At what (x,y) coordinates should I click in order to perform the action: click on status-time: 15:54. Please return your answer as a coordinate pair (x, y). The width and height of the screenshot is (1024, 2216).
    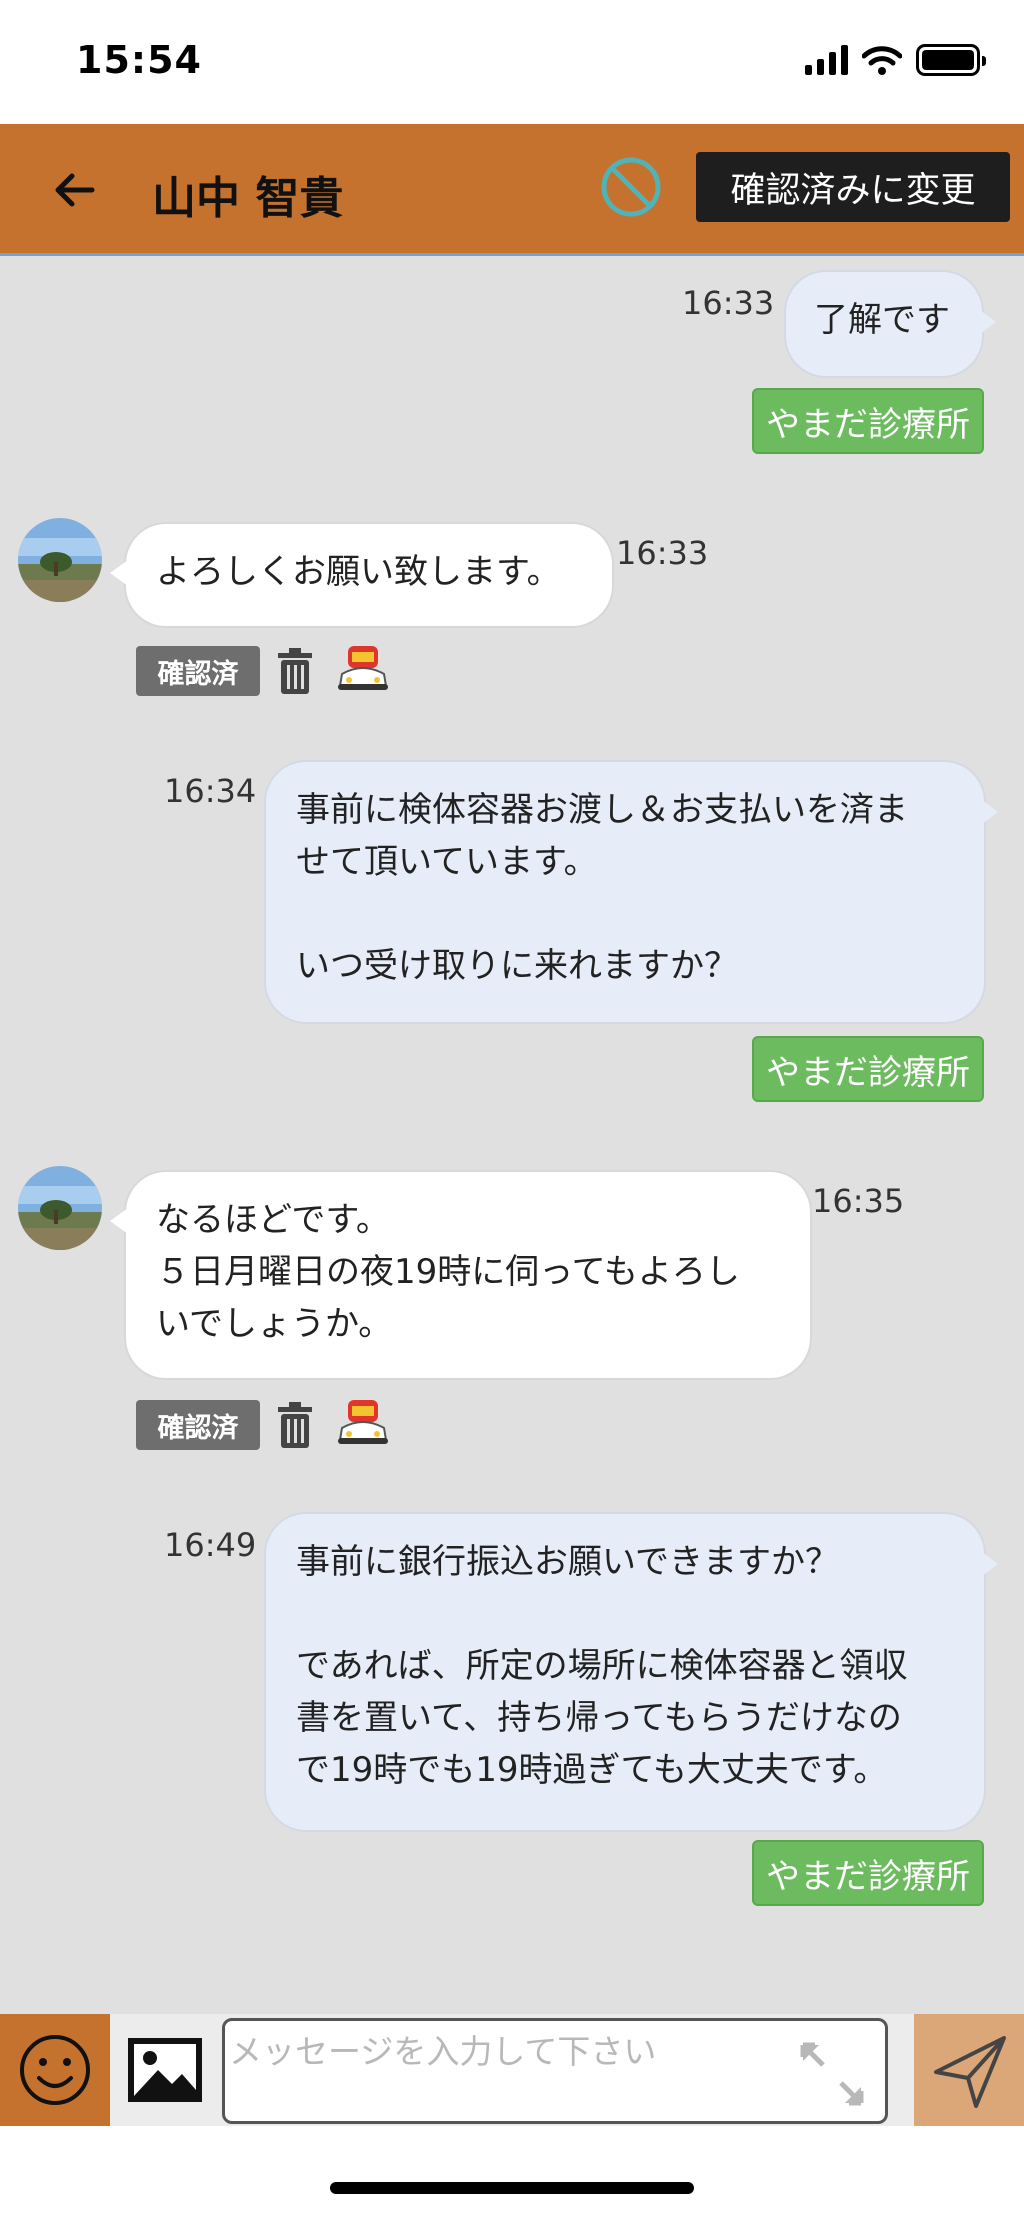
    Looking at the image, I should click on (139, 60).